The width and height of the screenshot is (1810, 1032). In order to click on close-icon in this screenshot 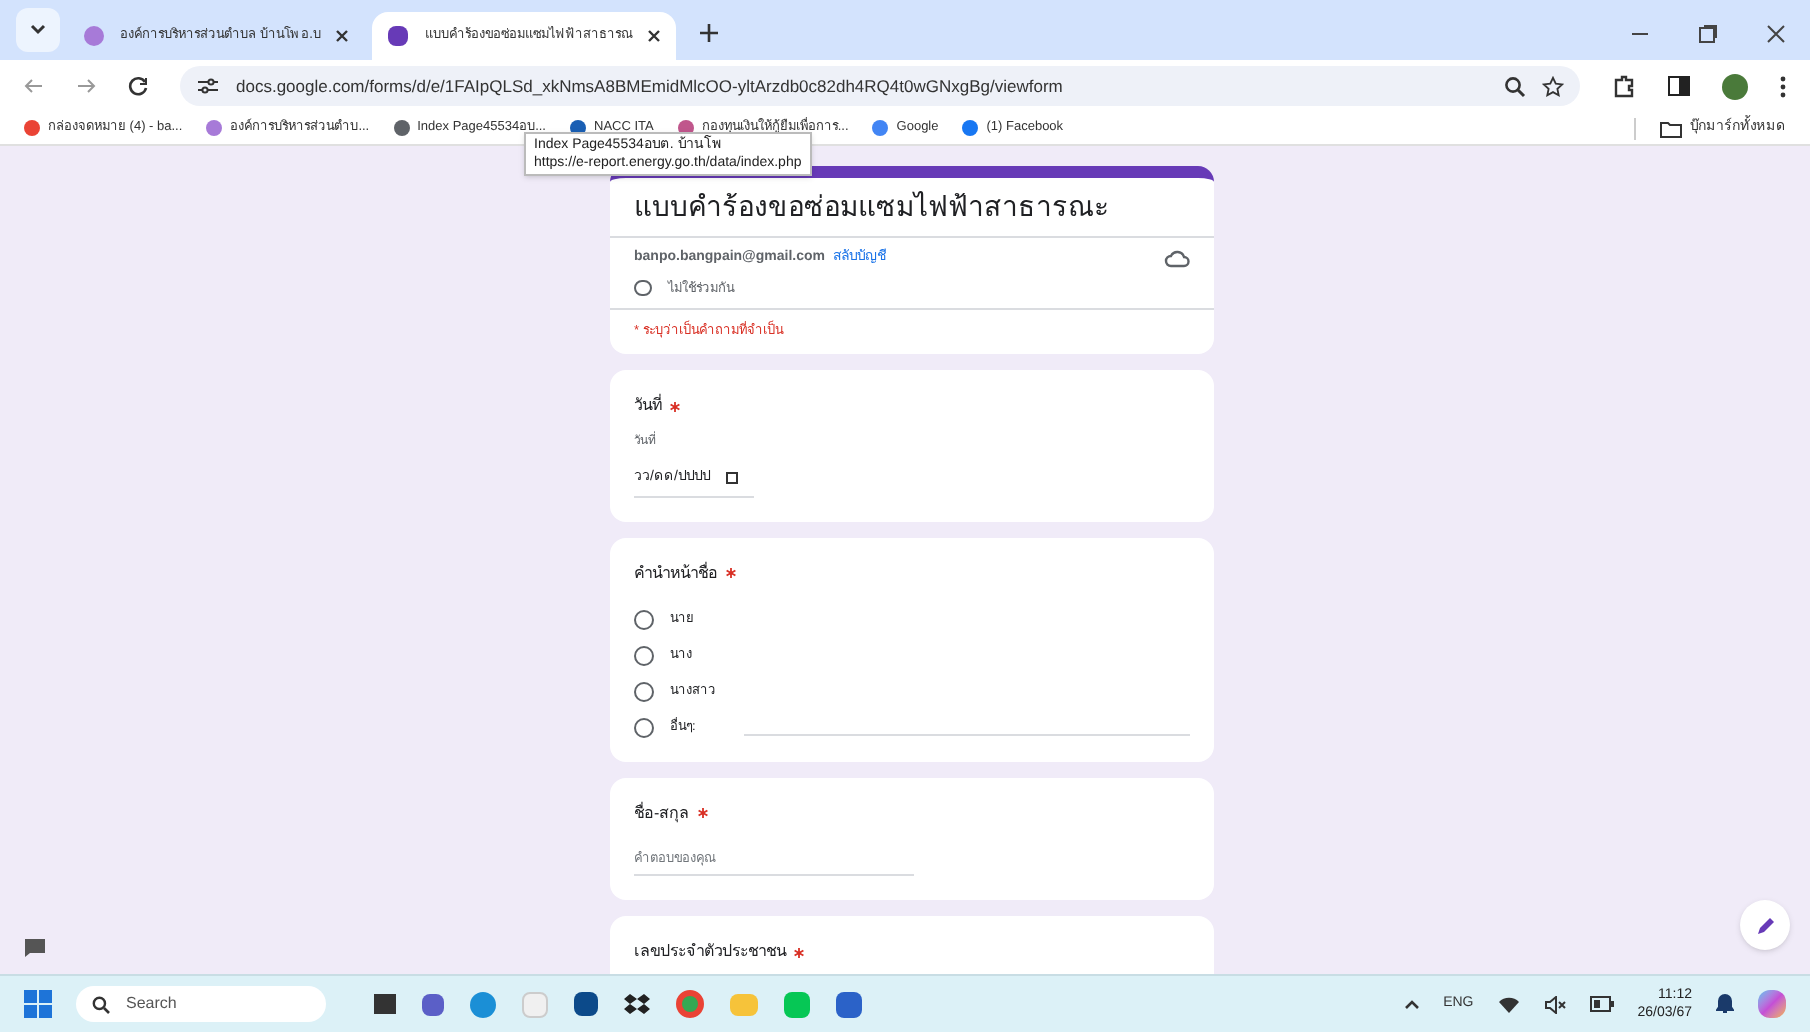, I will do `click(1776, 34)`.